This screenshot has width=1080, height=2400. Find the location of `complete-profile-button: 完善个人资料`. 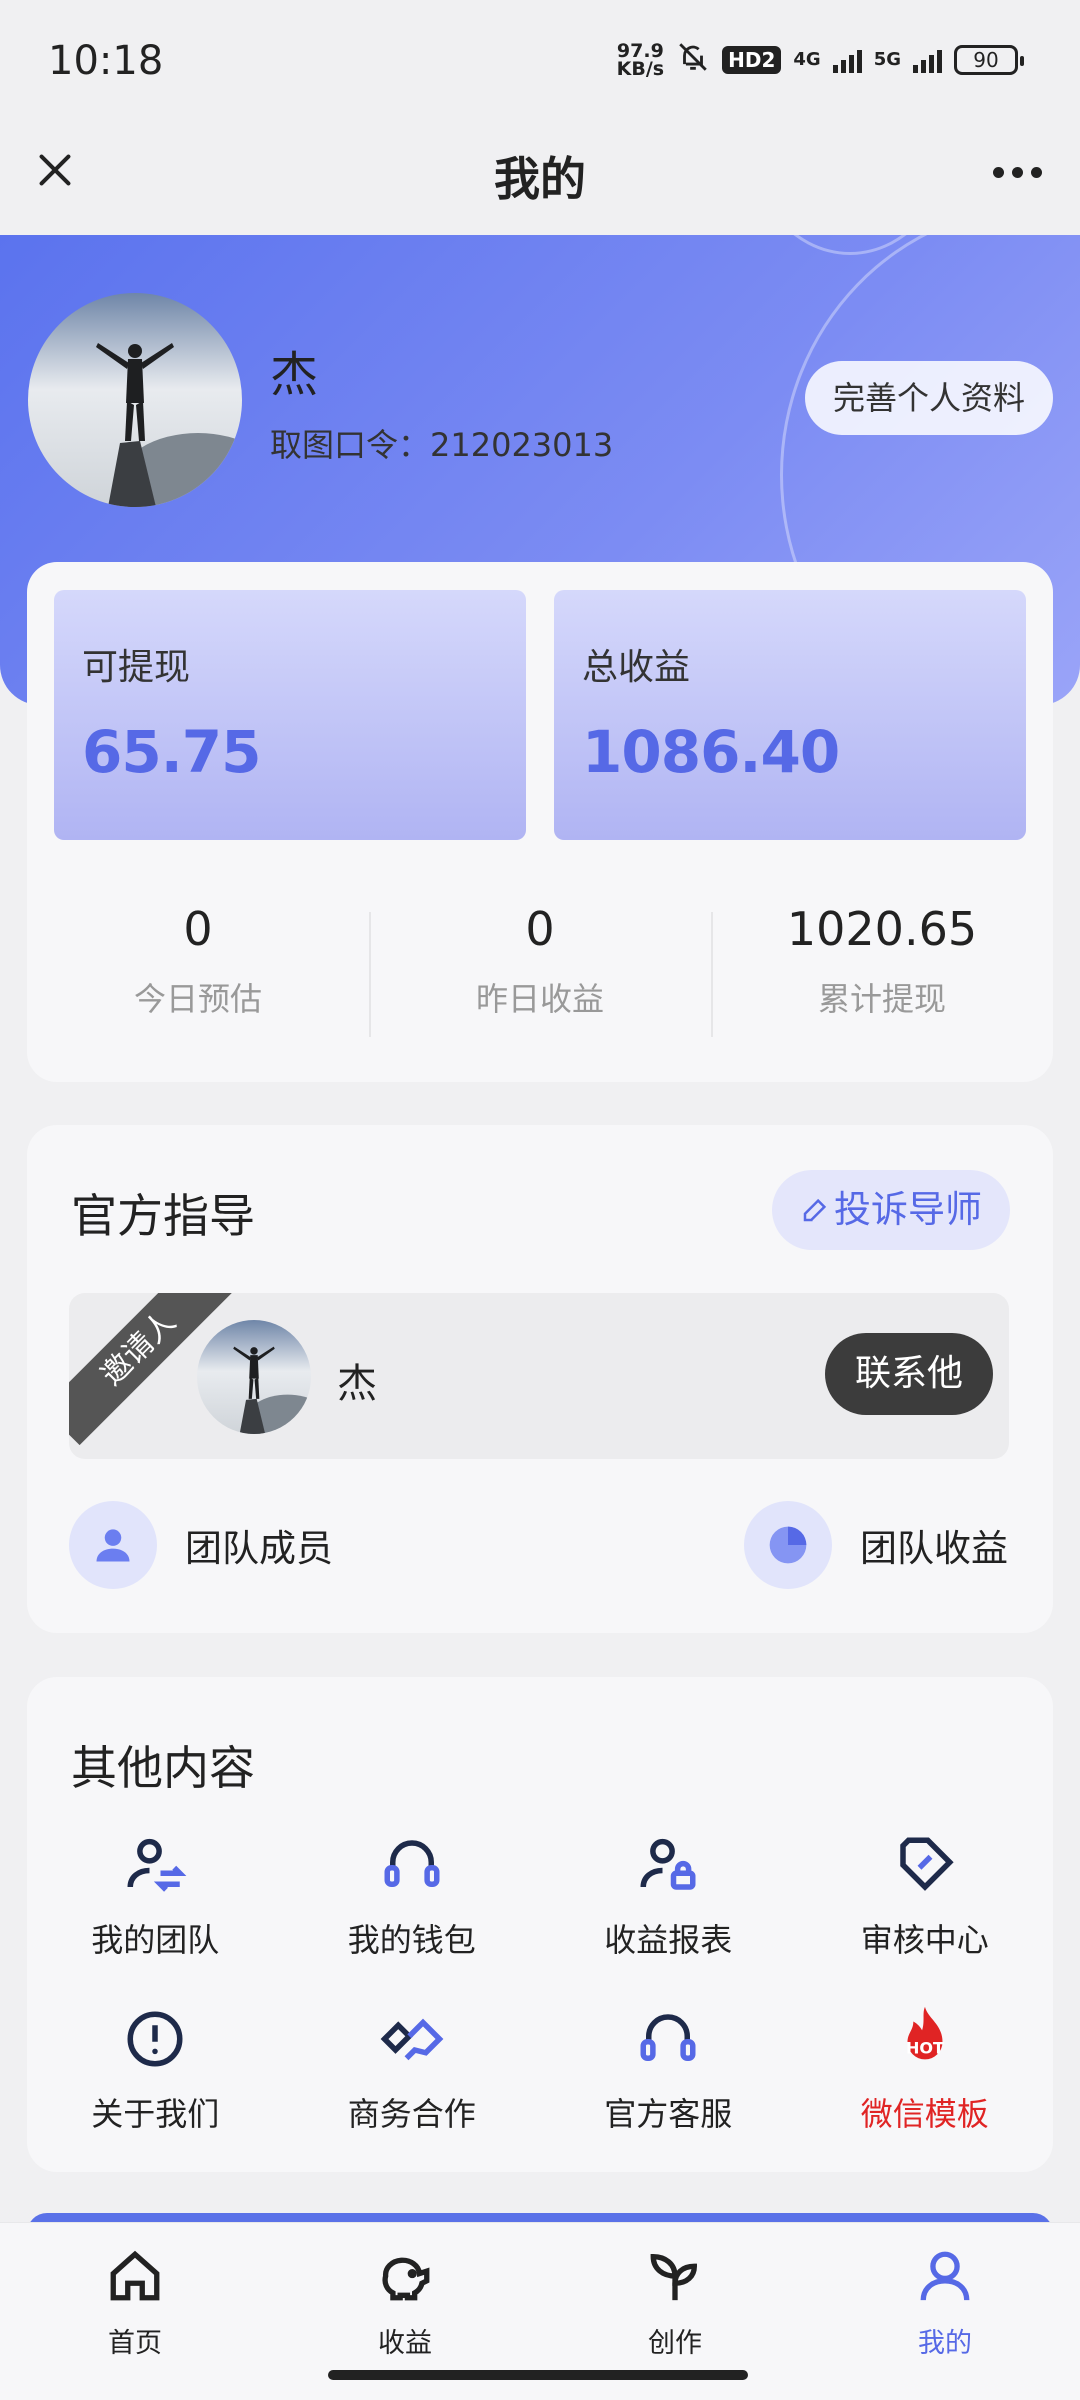

complete-profile-button: 完善个人资料 is located at coordinates (929, 398).